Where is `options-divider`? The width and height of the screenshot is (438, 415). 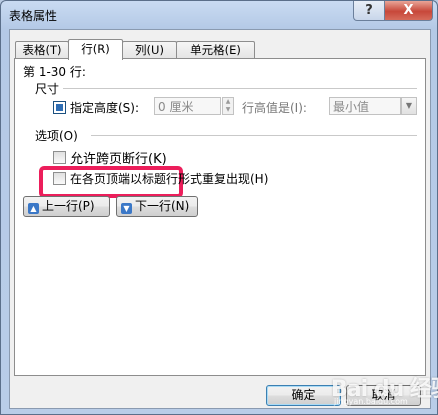 options-divider is located at coordinates (254, 135).